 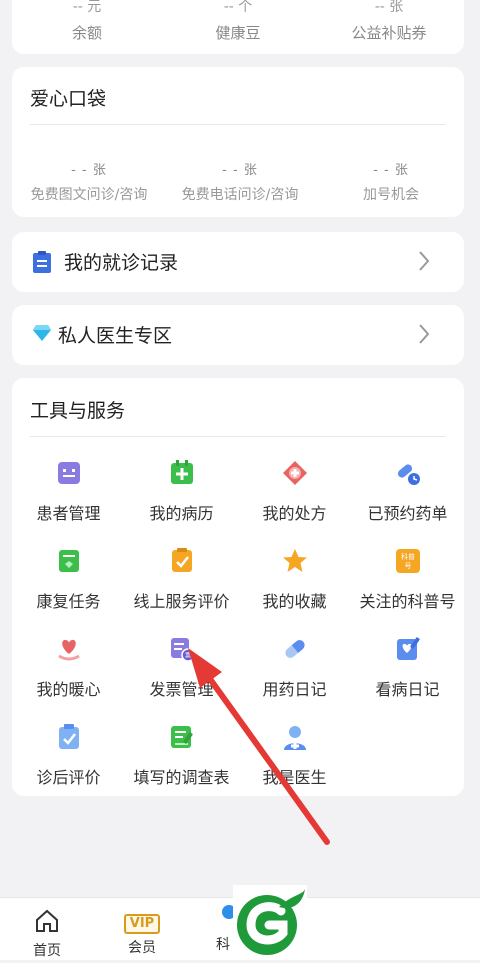 What do you see at coordinates (68, 777) in the screenshot?
I see `tool-label: 诊后评价` at bounding box center [68, 777].